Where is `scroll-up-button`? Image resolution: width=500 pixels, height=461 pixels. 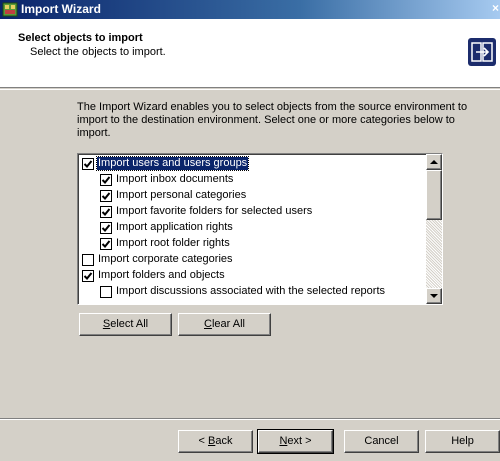
scroll-up-button is located at coordinates (434, 162).